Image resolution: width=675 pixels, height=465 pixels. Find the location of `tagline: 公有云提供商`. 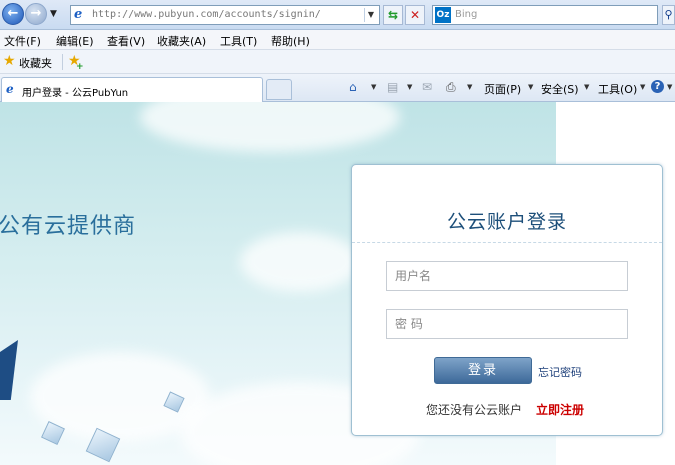

tagline: 公有云提供商 is located at coordinates (68, 226).